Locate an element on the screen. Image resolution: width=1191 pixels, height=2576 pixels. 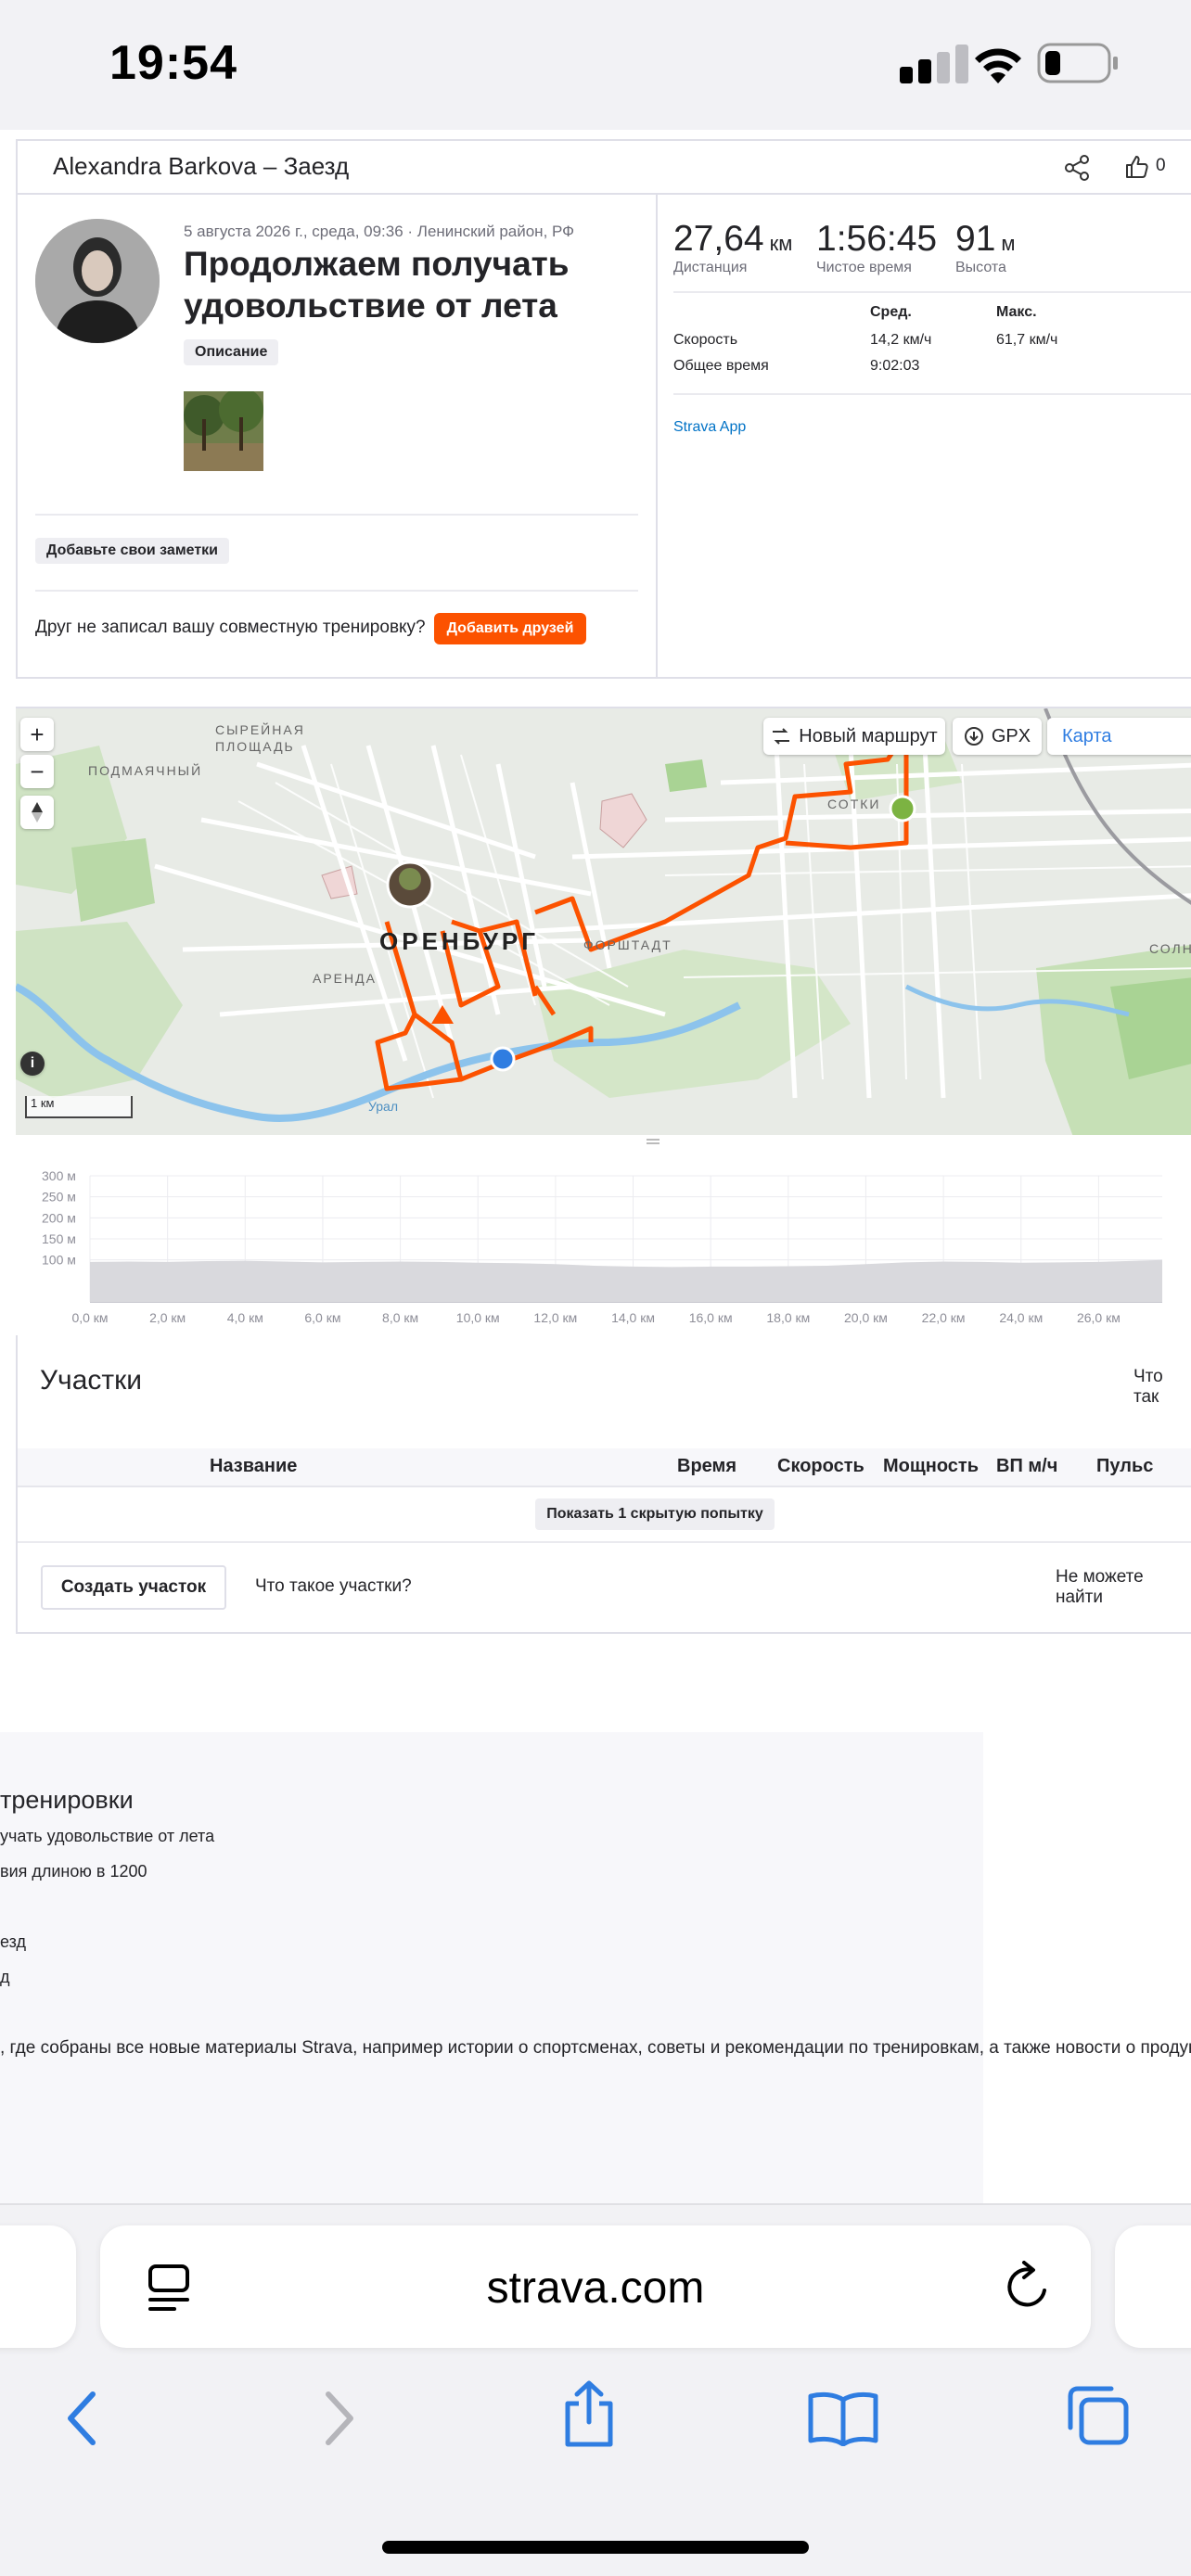
bookmarks-icon is located at coordinates (843, 2419).